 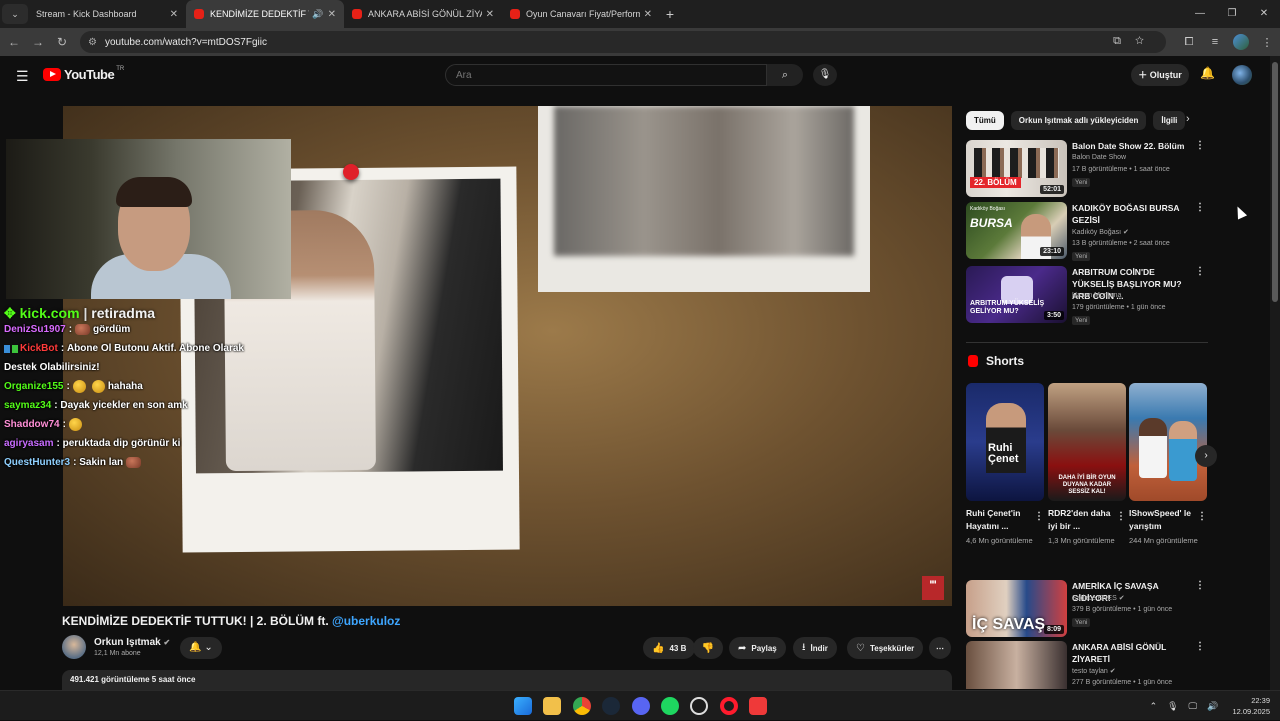 What do you see at coordinates (815, 648) in the screenshot?
I see `download-button: ⭳ İndir` at bounding box center [815, 648].